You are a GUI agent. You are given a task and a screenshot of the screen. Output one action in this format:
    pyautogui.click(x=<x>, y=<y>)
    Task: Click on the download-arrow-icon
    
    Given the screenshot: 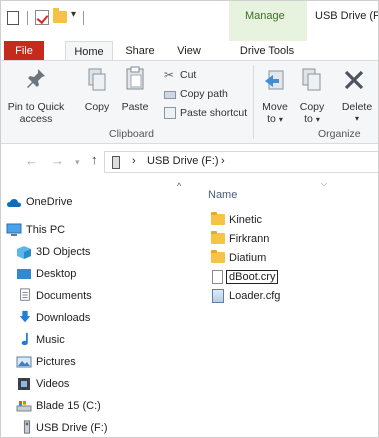 What is the action you would take?
    pyautogui.click(x=25, y=316)
    